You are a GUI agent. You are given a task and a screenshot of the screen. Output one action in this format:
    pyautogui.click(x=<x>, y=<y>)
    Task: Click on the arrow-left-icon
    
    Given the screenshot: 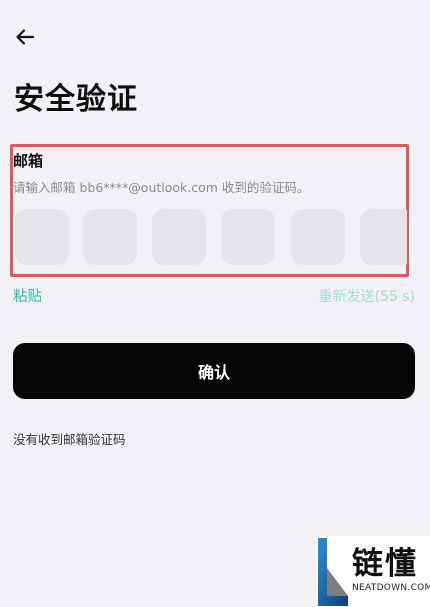 What is the action you would take?
    pyautogui.click(x=25, y=37)
    